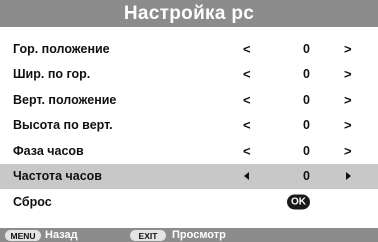  What do you see at coordinates (61, 48) in the screenshot?
I see `row-label: Гор. положение` at bounding box center [61, 48].